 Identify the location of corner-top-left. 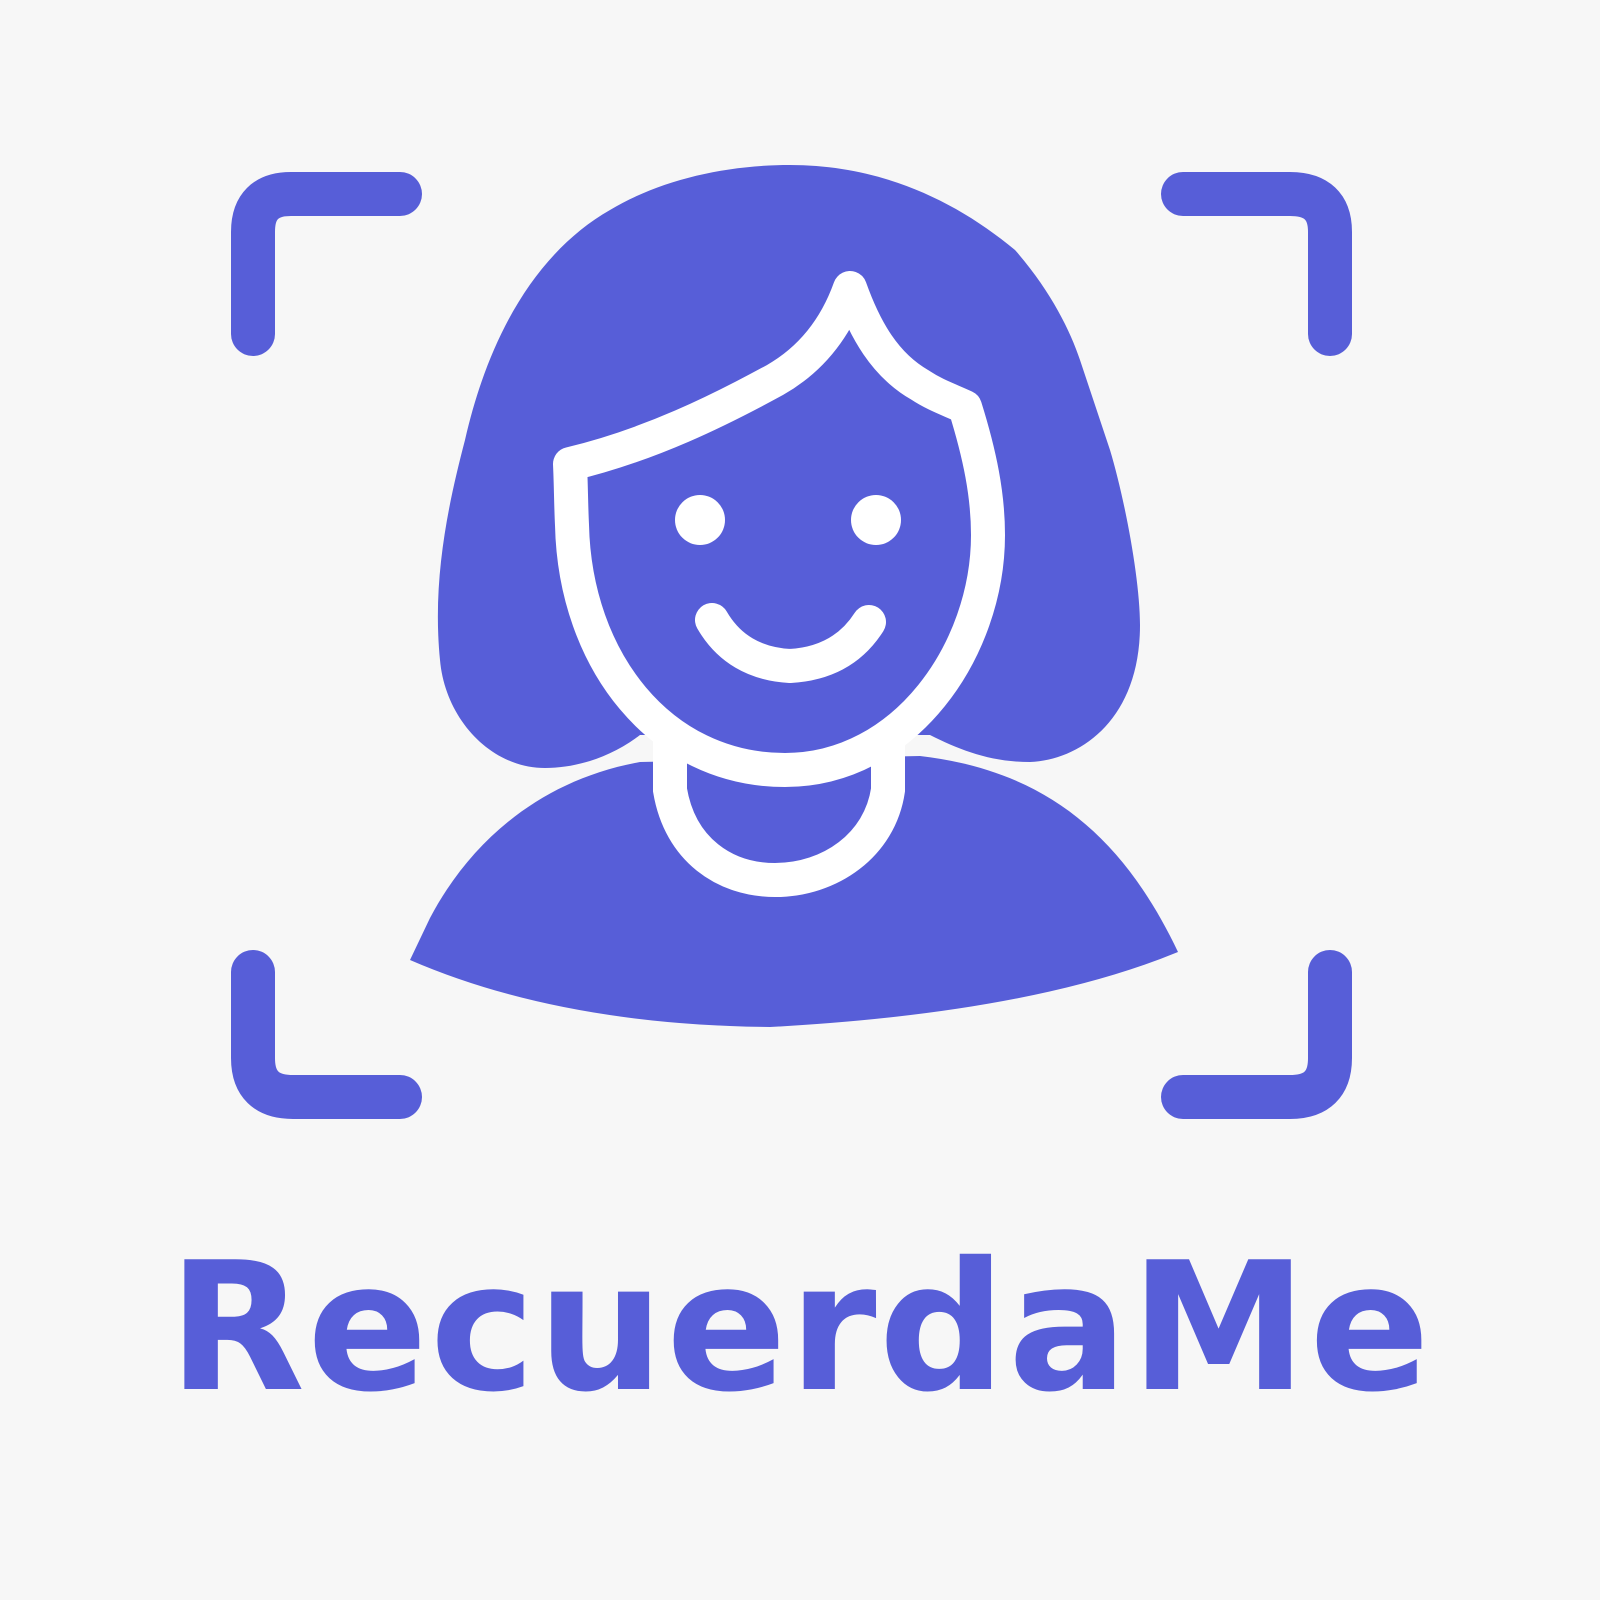
(326, 264).